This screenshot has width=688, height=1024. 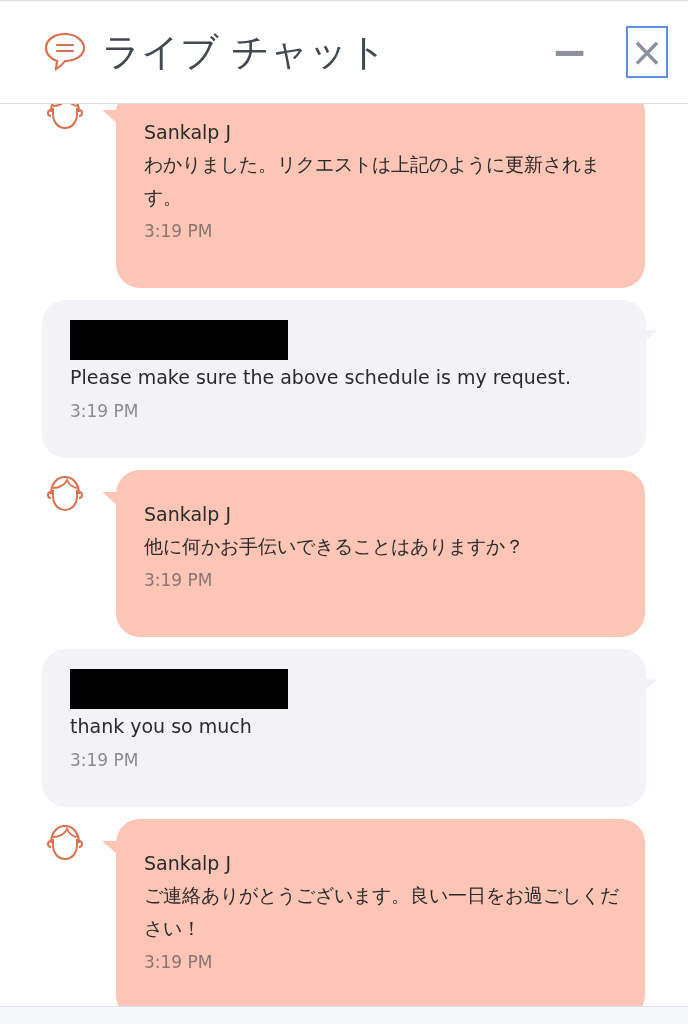 What do you see at coordinates (334, 546) in the screenshot?
I see `message-text: 他に何かお手伝いできることはありますか？` at bounding box center [334, 546].